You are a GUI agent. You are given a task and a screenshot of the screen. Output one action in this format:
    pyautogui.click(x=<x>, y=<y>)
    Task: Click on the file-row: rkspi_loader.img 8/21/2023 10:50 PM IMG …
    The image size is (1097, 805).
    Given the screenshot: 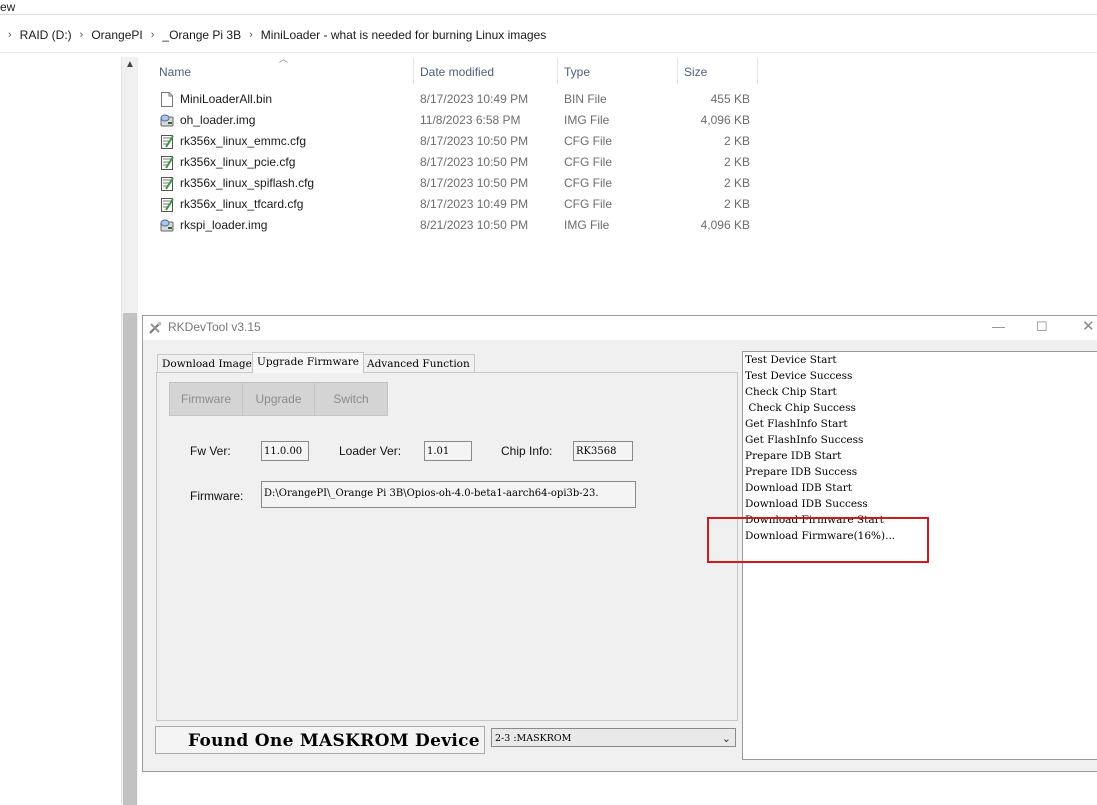 What is the action you would take?
    pyautogui.click(x=458, y=225)
    